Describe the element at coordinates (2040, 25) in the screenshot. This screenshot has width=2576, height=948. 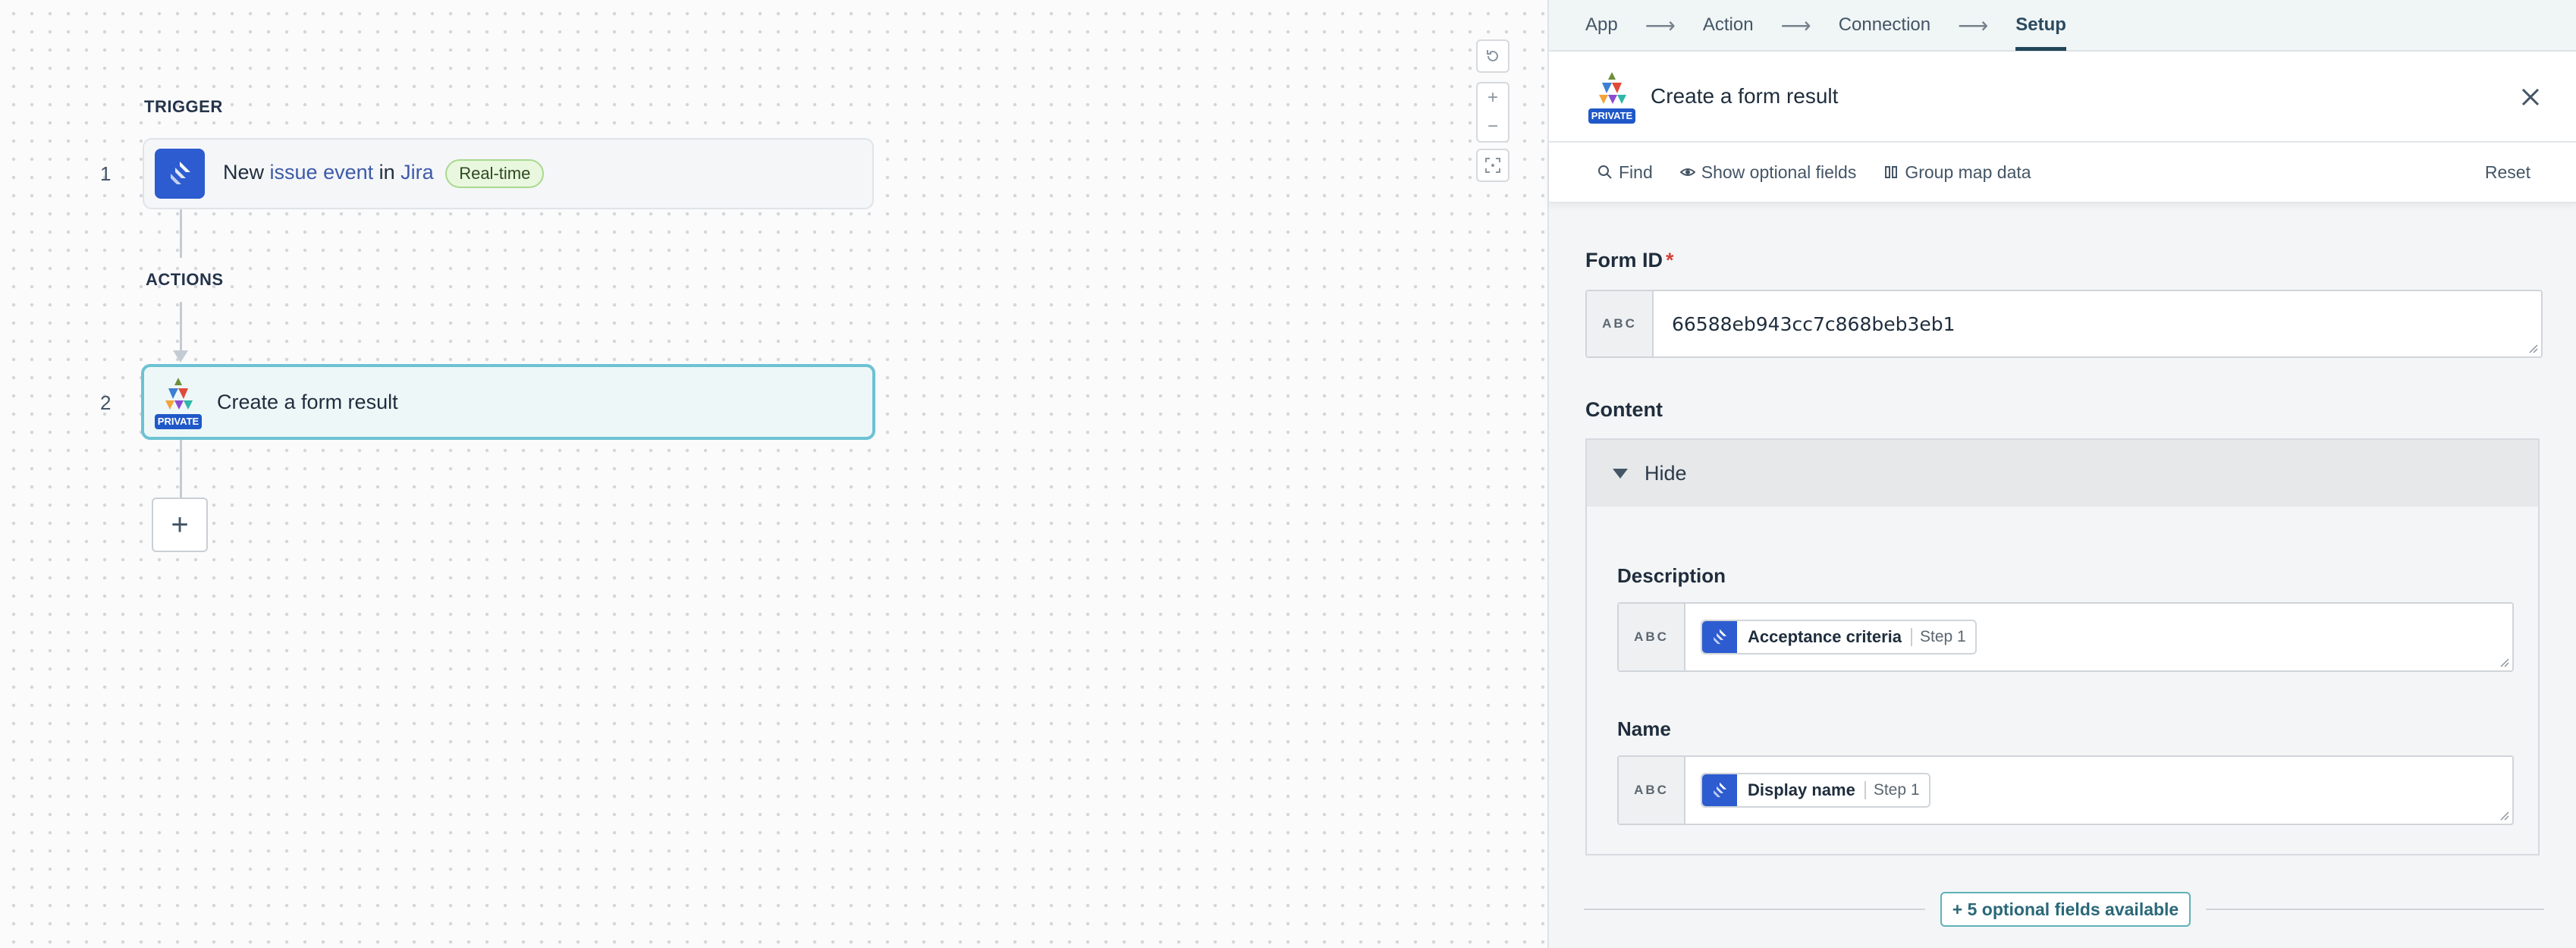
I see `stepper-setup: Setup` at that location.